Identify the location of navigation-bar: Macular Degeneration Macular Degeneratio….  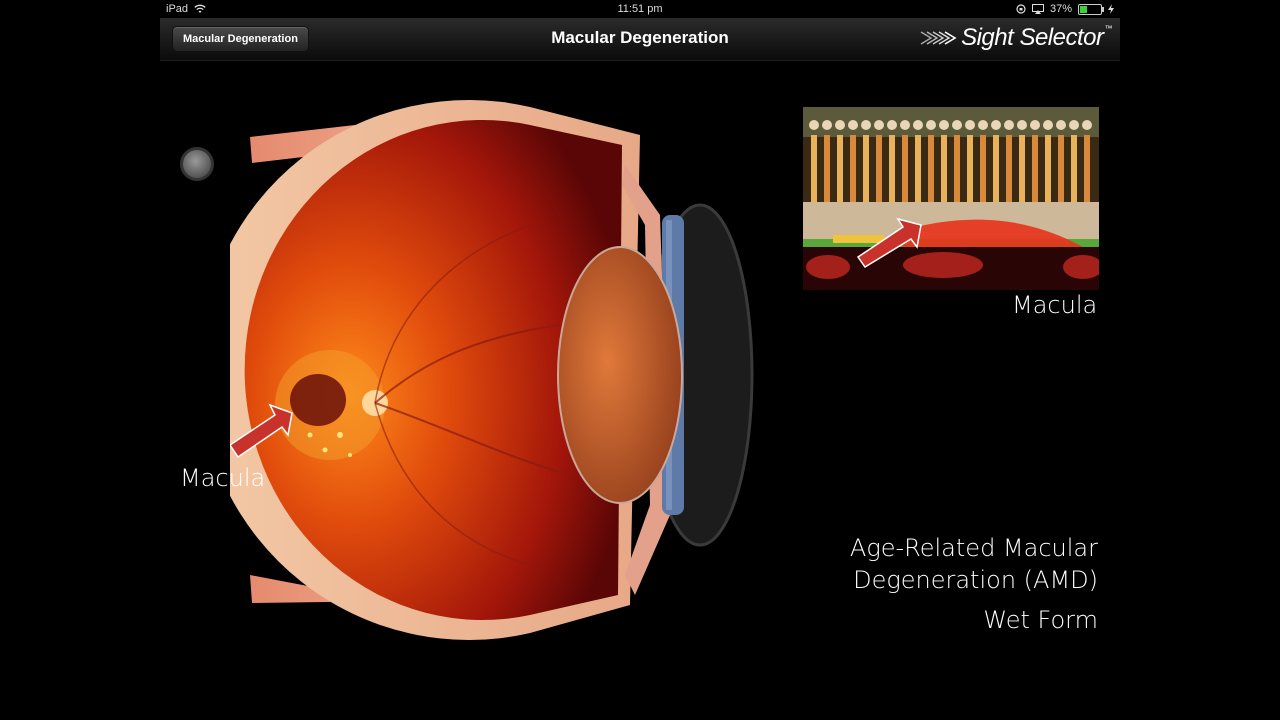
(640, 39).